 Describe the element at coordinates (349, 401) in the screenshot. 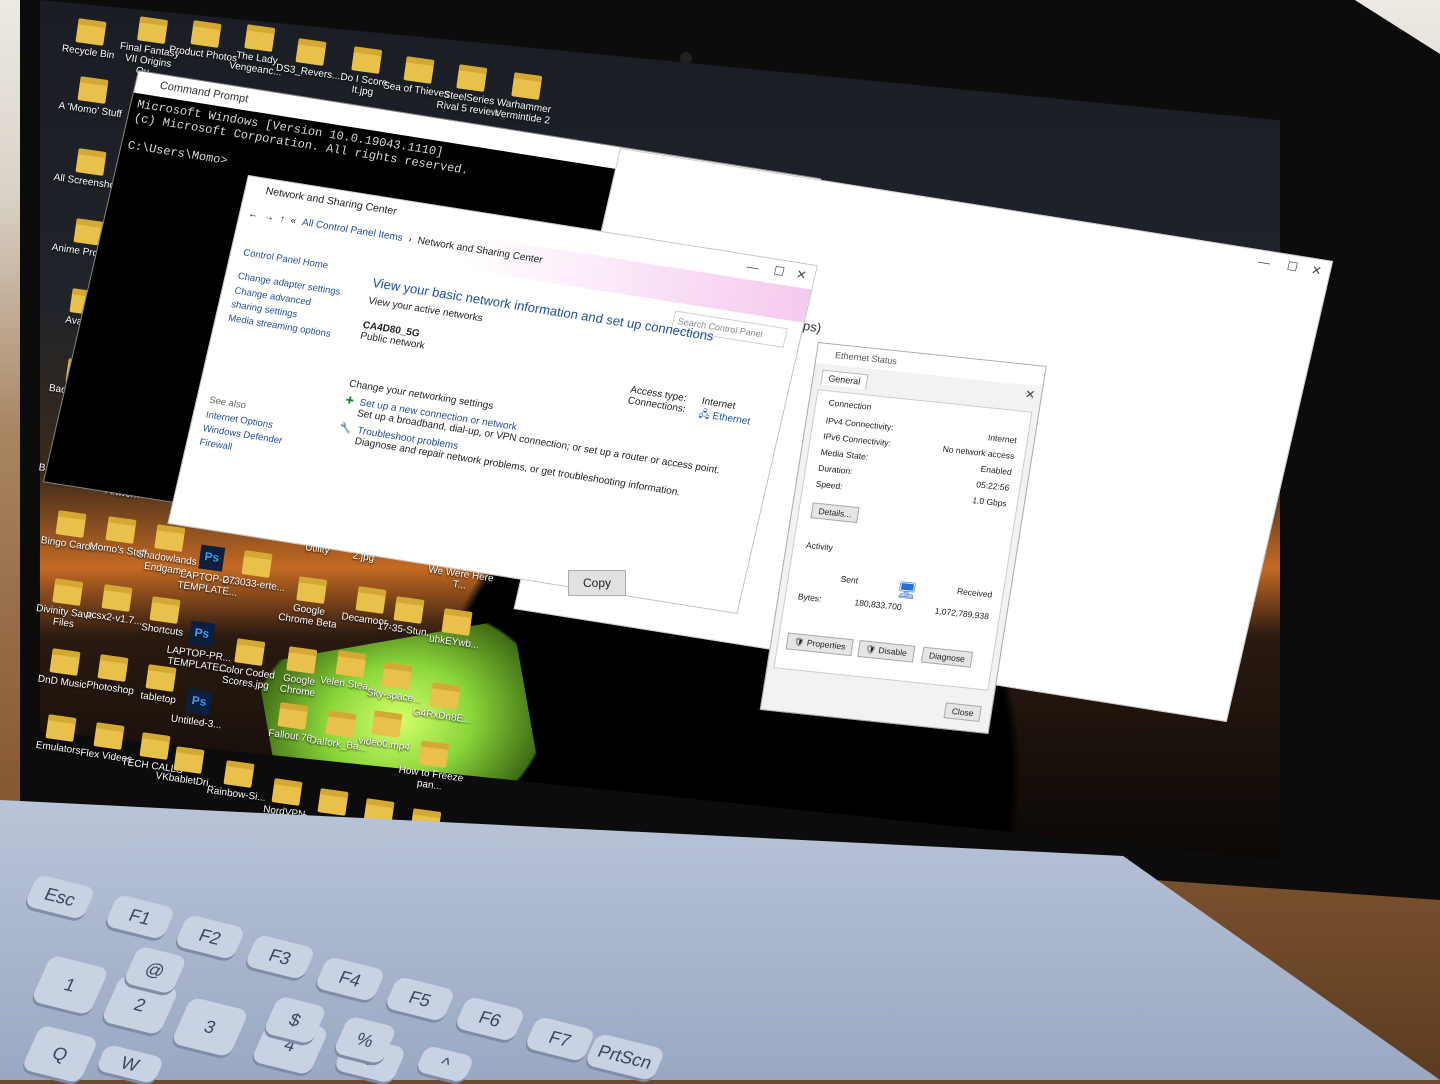

I see `new-connection-icon: ✚` at that location.